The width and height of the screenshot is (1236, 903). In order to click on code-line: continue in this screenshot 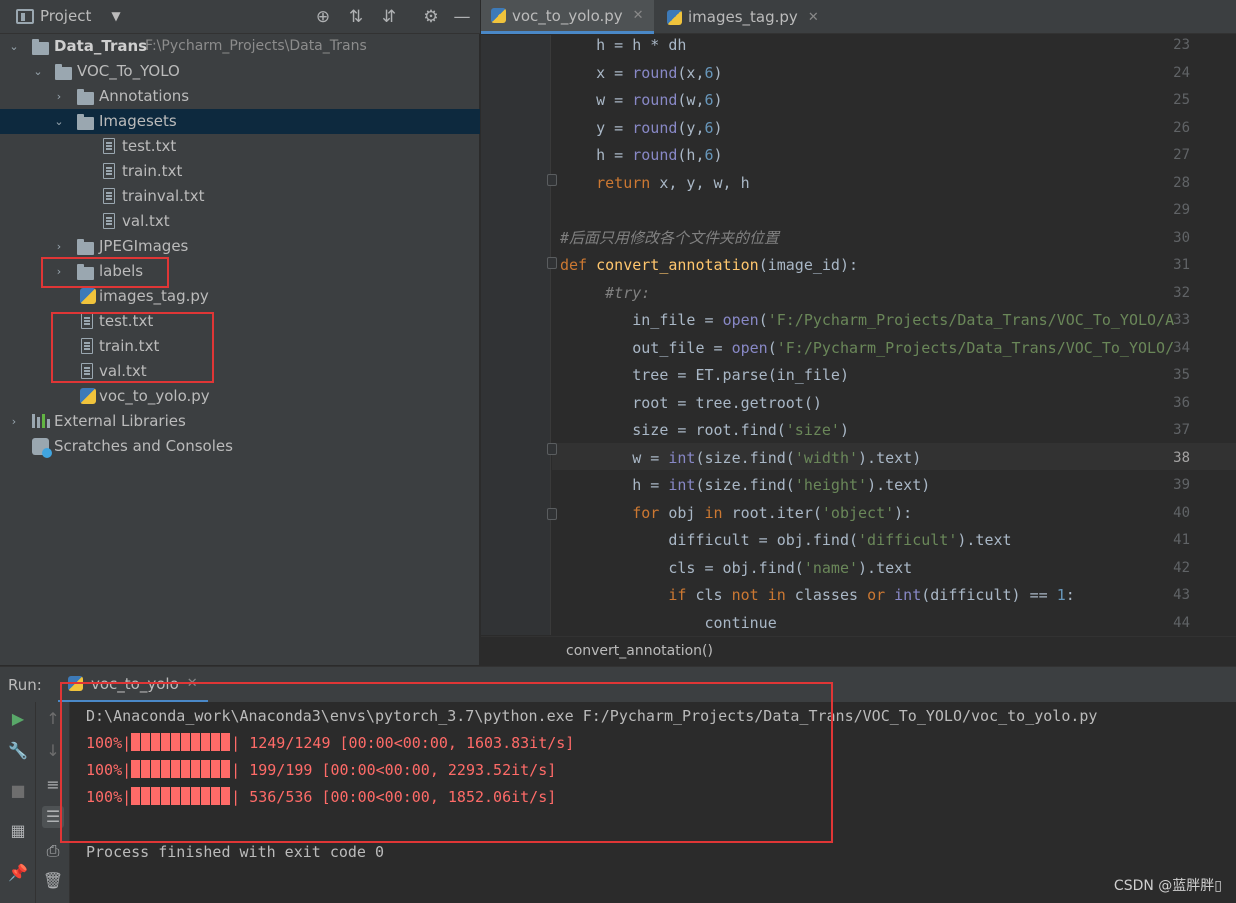, I will do `click(668, 623)`.